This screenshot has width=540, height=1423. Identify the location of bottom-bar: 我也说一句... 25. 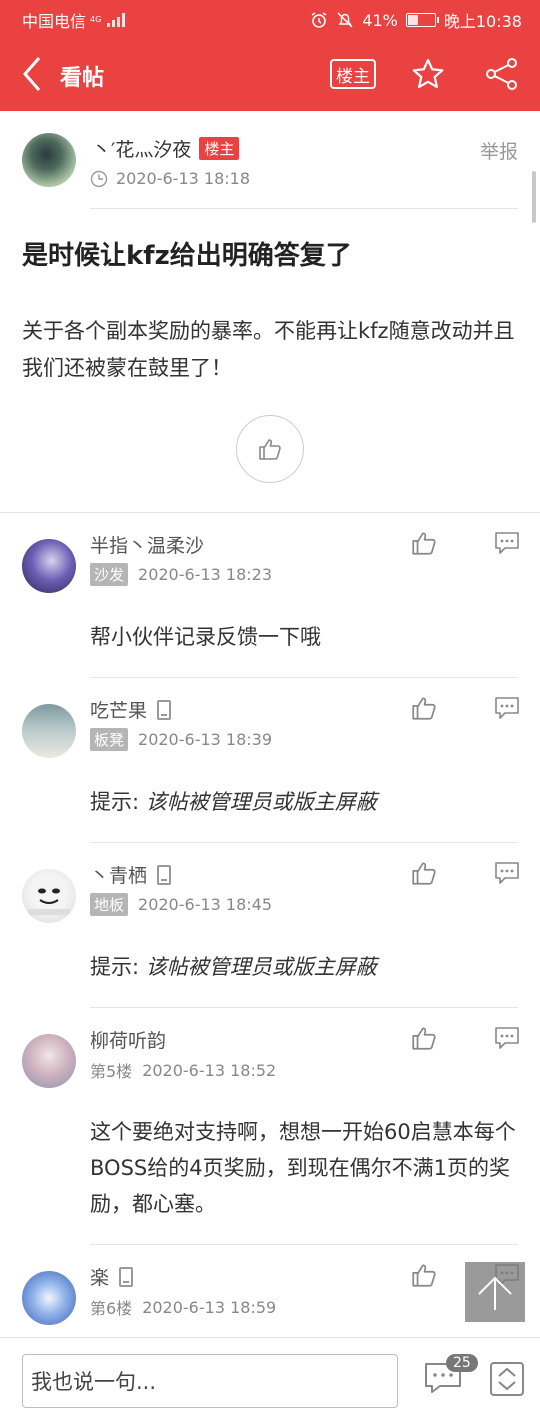
(270, 1380).